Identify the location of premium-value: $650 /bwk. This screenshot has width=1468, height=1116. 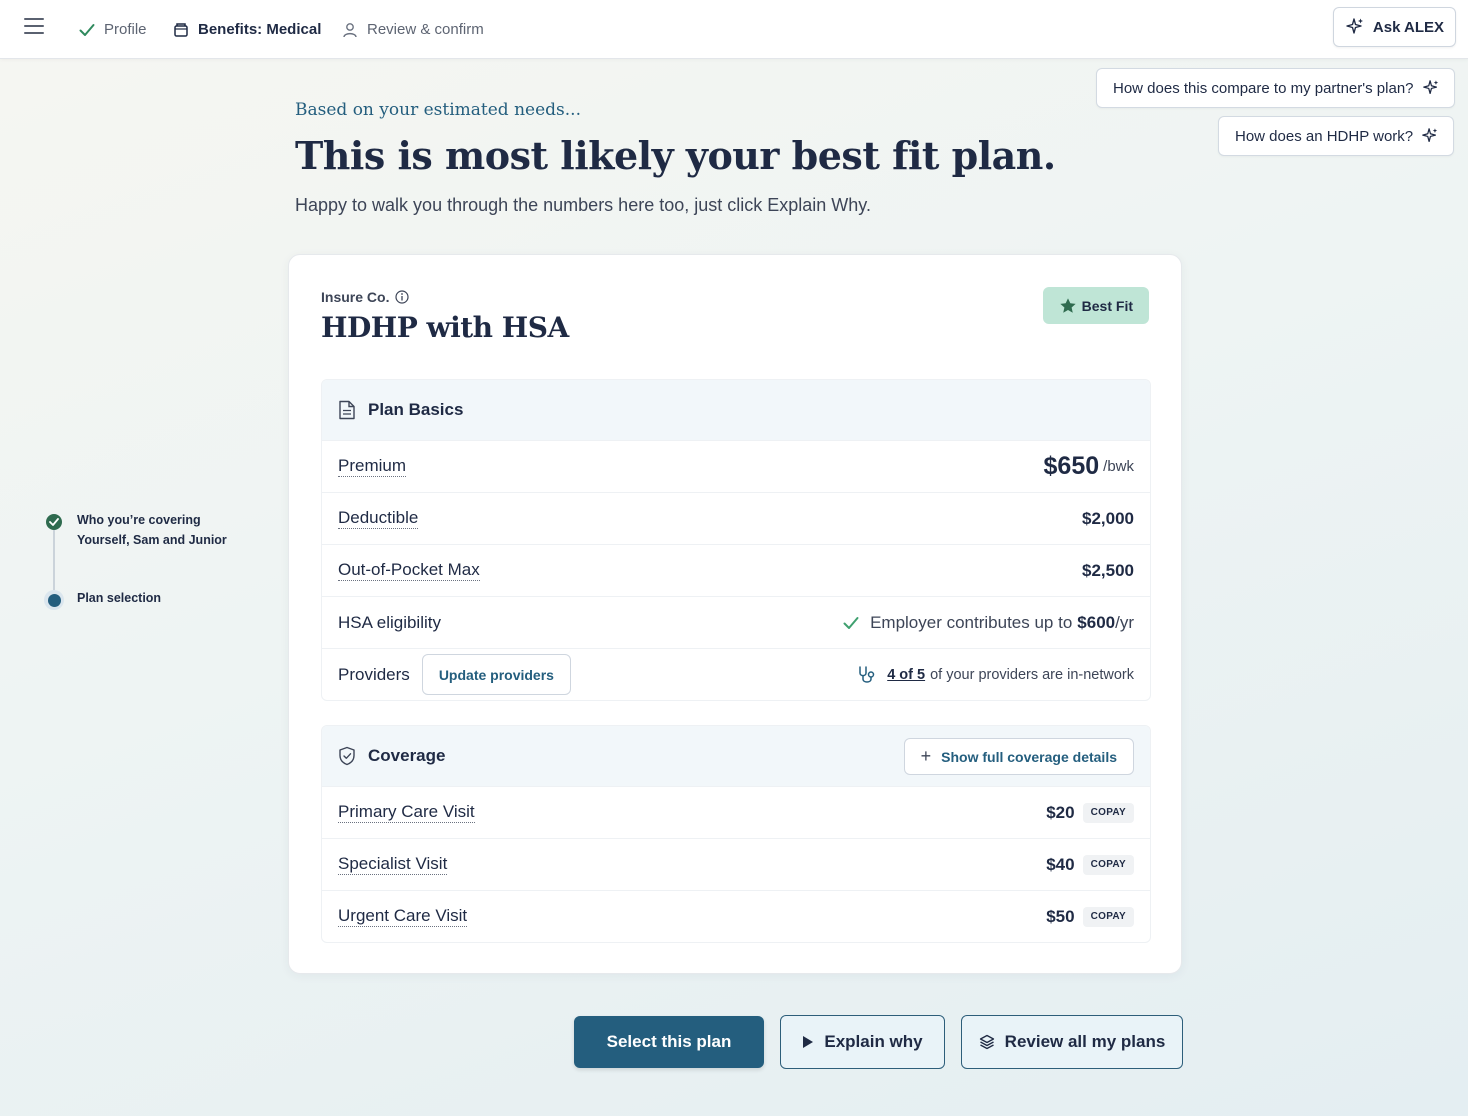
(1089, 466).